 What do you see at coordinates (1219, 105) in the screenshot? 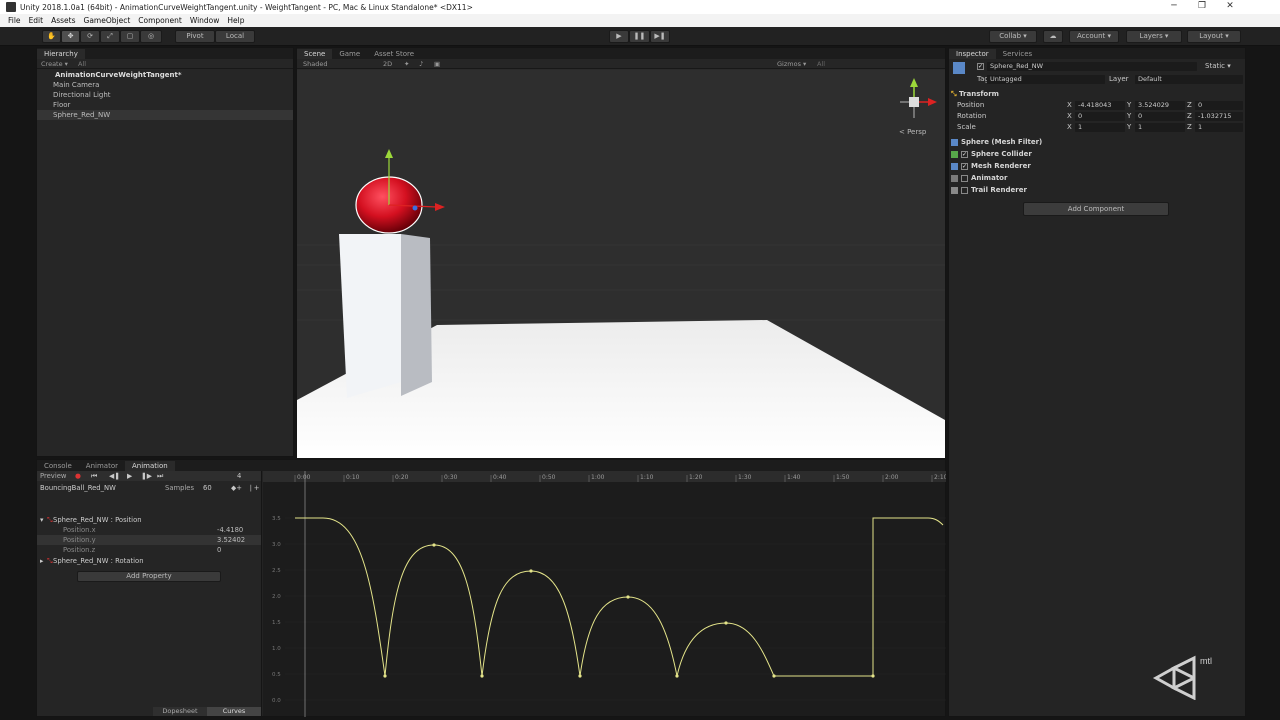
I see `position-z-field: 0` at bounding box center [1219, 105].